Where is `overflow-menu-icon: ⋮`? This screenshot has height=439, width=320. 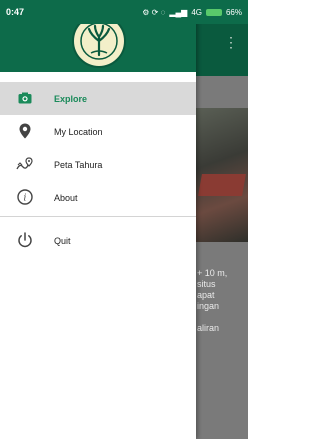 overflow-menu-icon: ⋮ is located at coordinates (231, 42).